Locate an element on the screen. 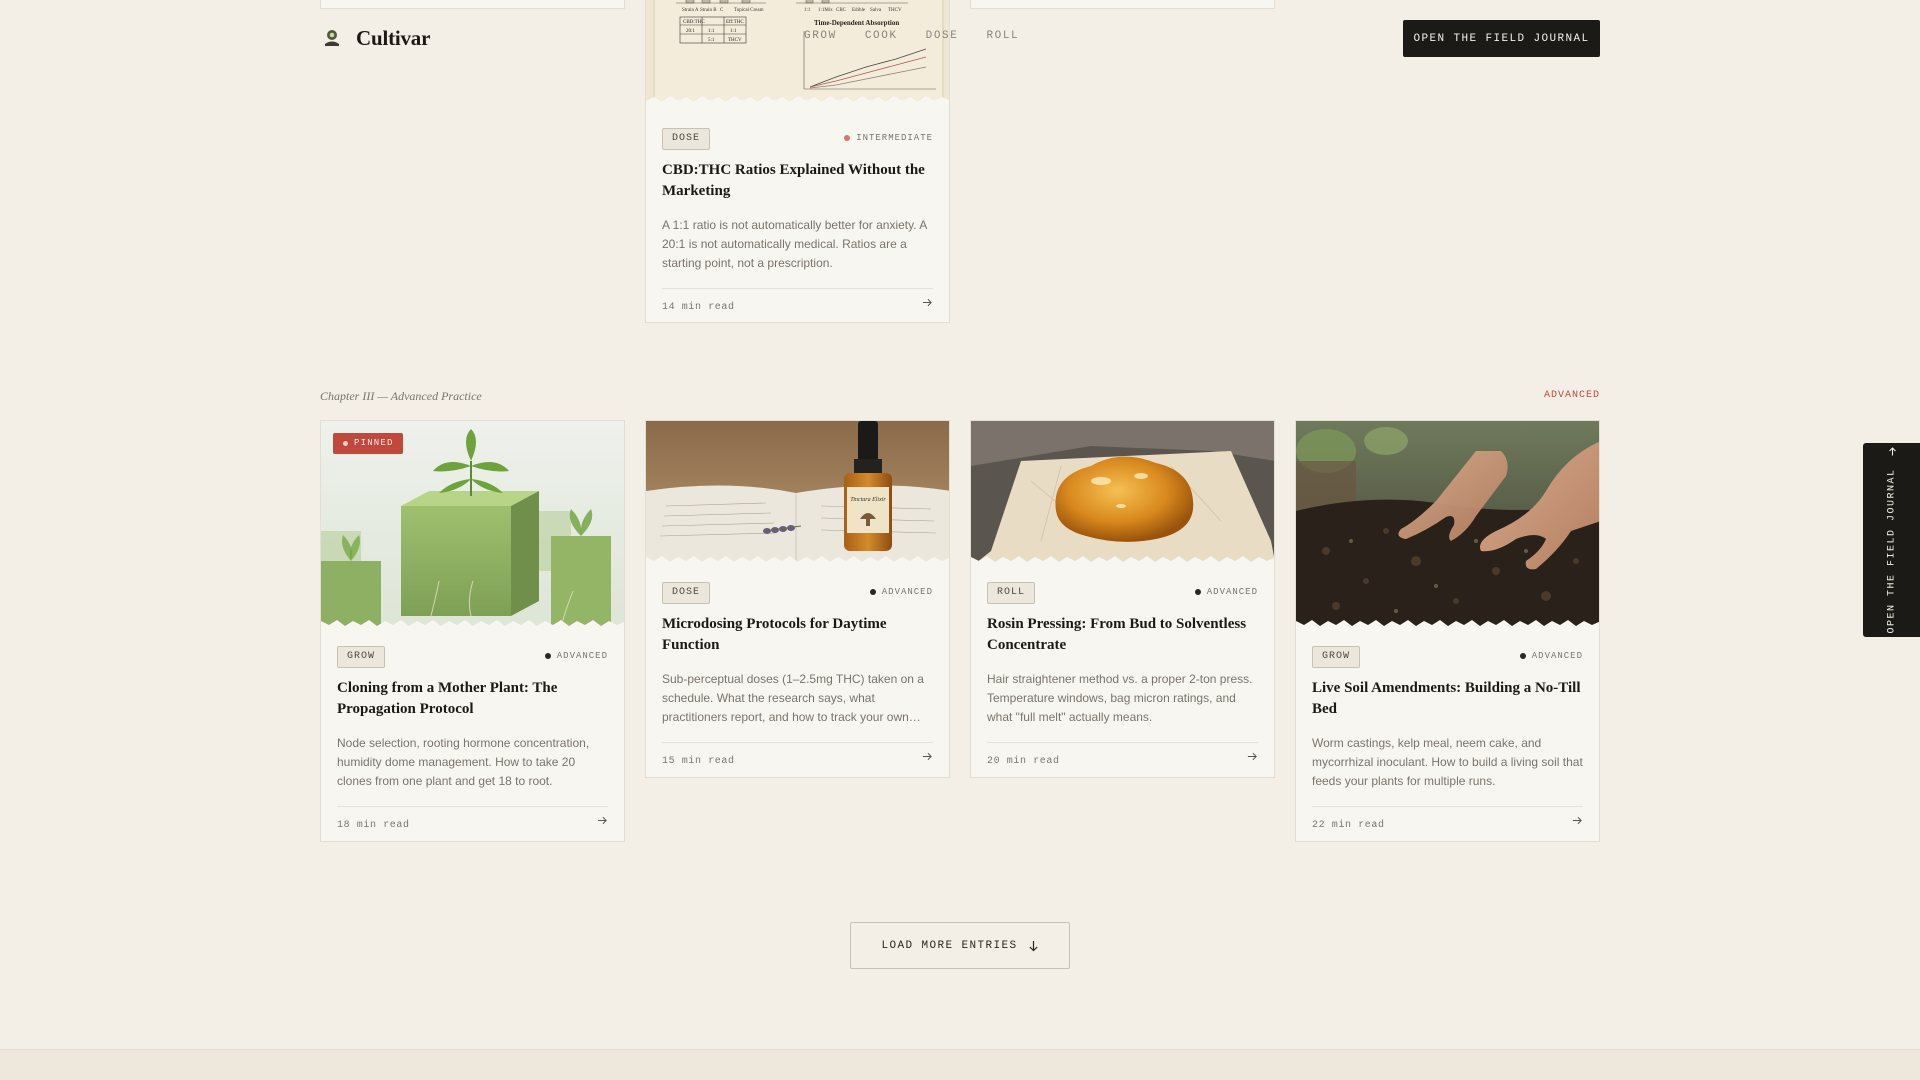  cultivar-logo-icon is located at coordinates (332, 38).